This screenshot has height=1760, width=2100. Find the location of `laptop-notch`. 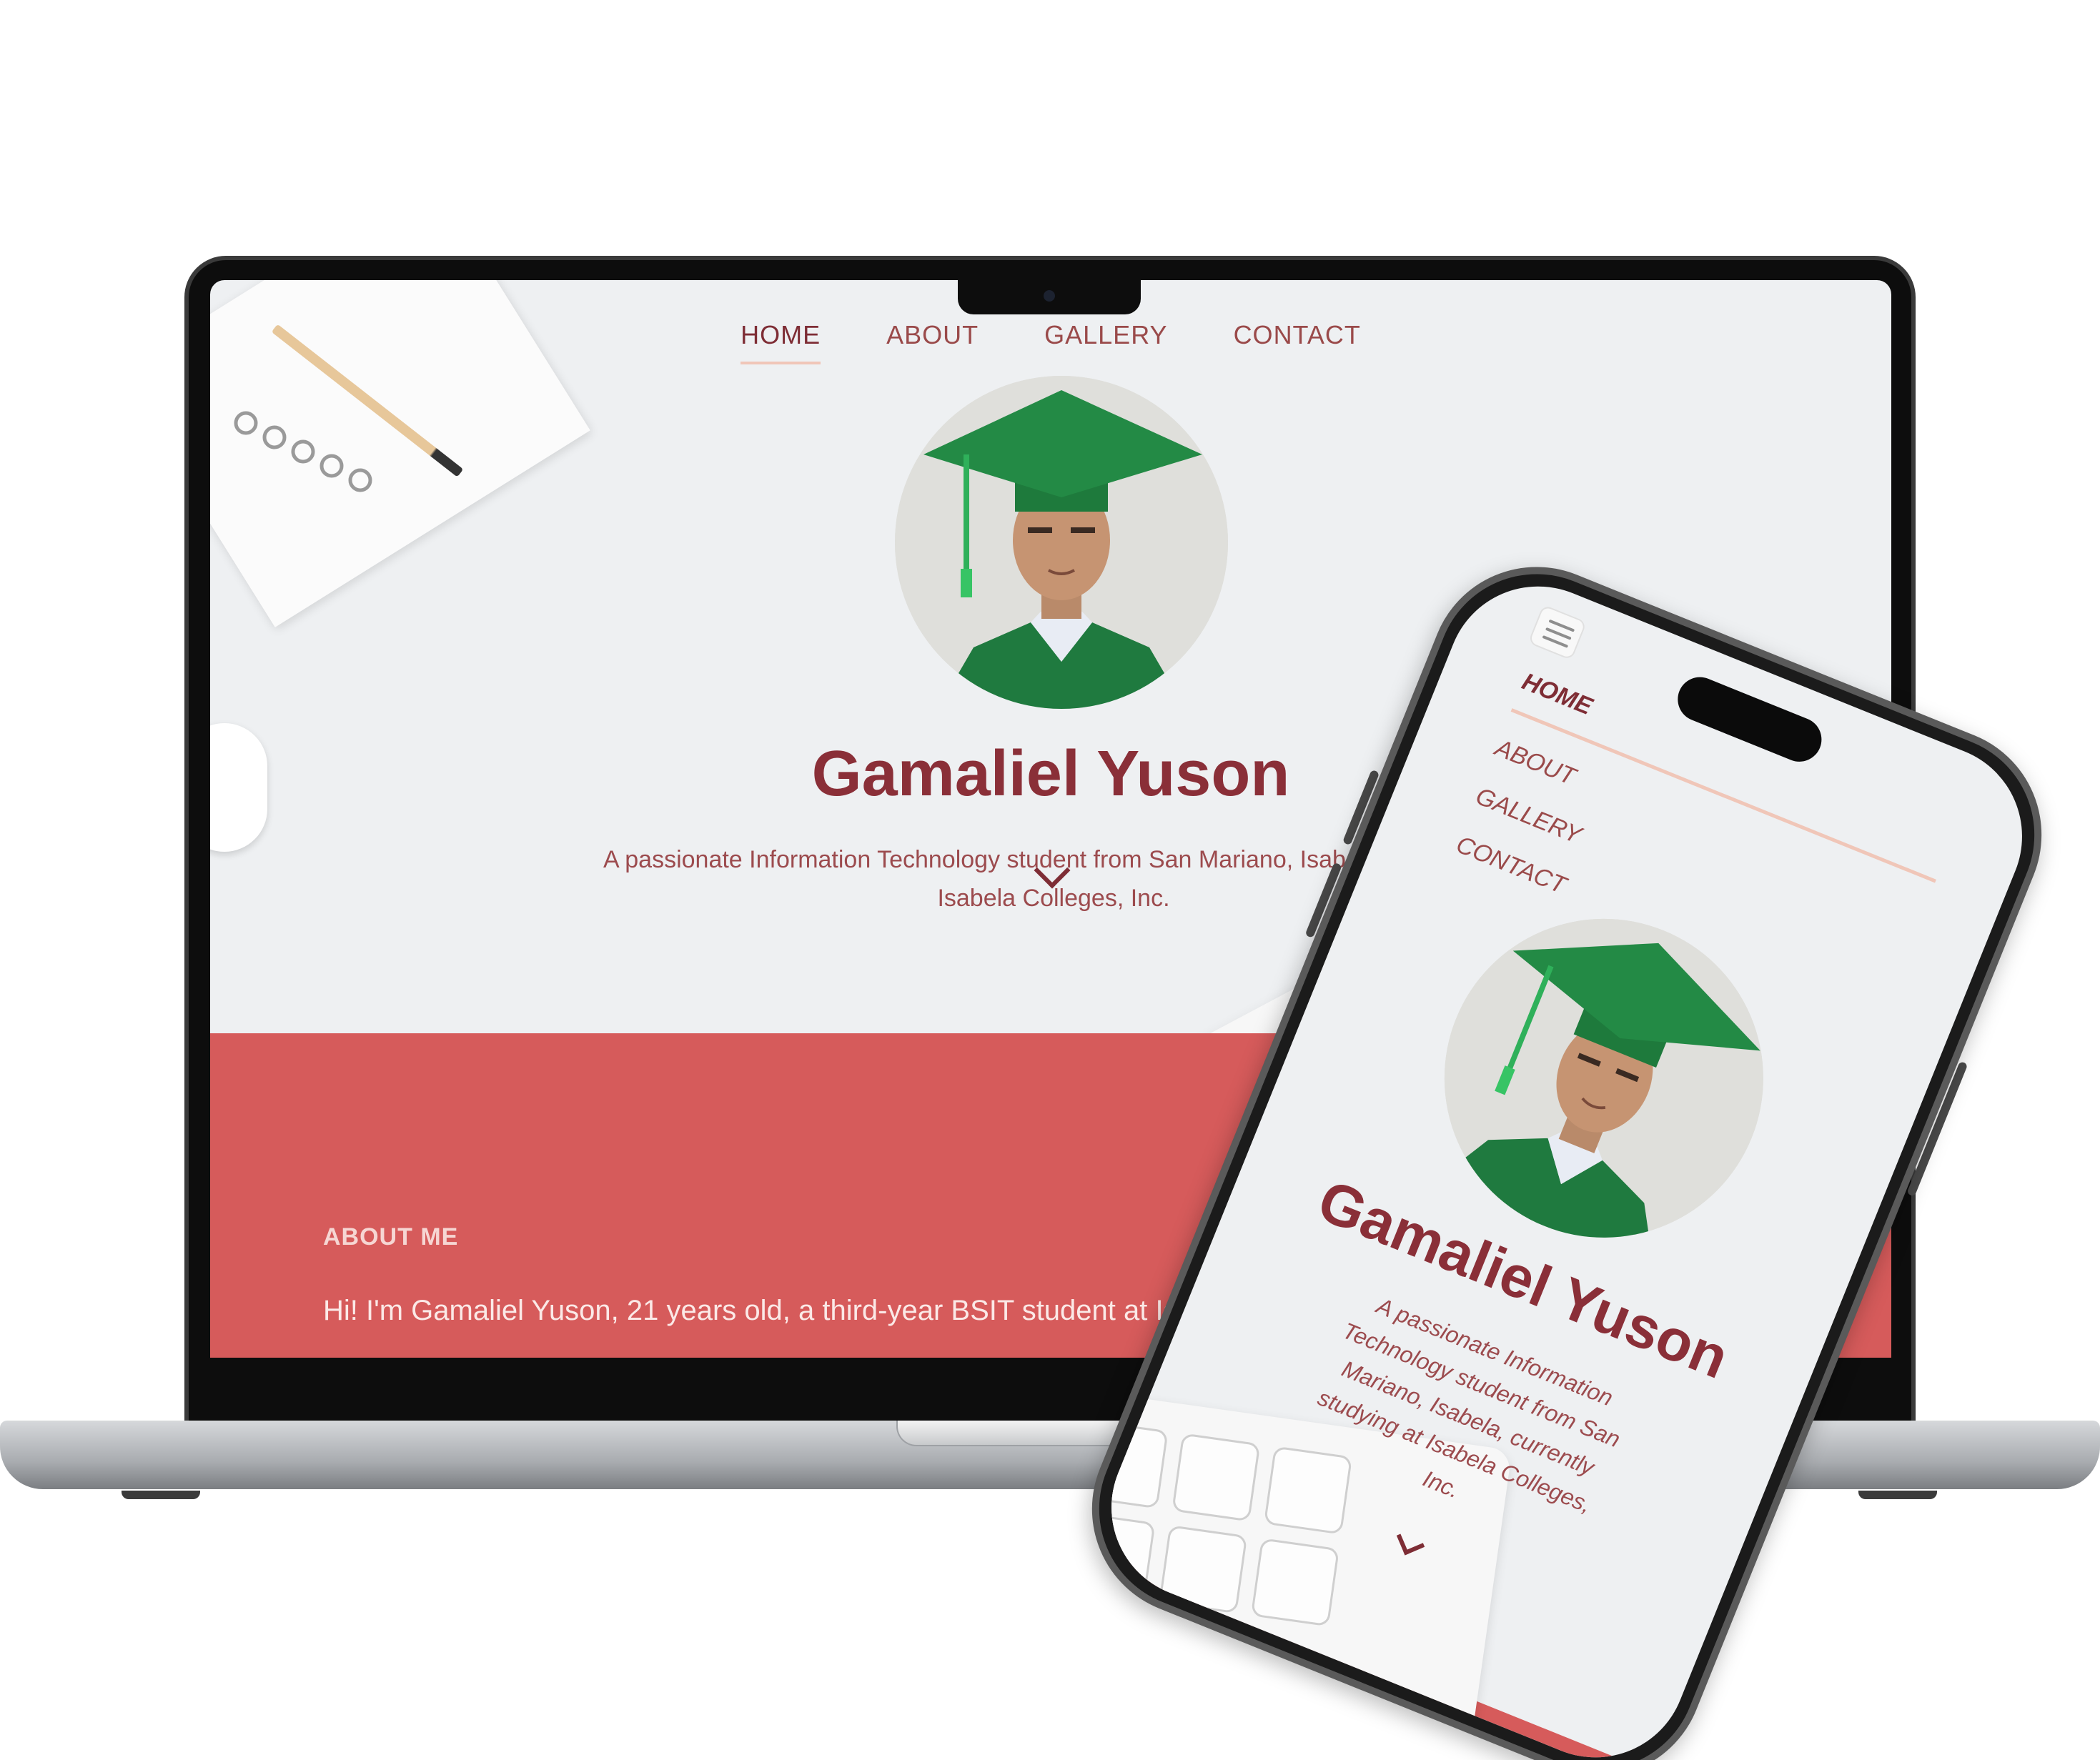

laptop-notch is located at coordinates (1049, 297).